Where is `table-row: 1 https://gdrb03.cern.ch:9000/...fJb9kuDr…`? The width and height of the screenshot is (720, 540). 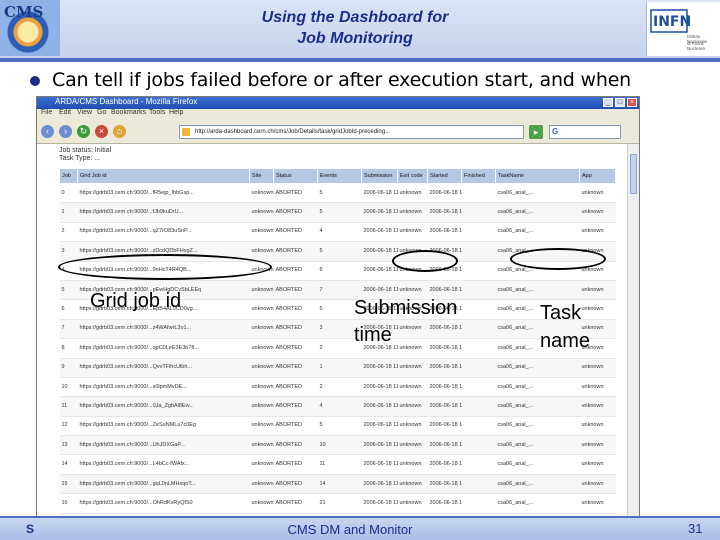
table-row: 1 https://gdrb03.cern.ch:9000/...fJb9kuDr… is located at coordinates (337, 212).